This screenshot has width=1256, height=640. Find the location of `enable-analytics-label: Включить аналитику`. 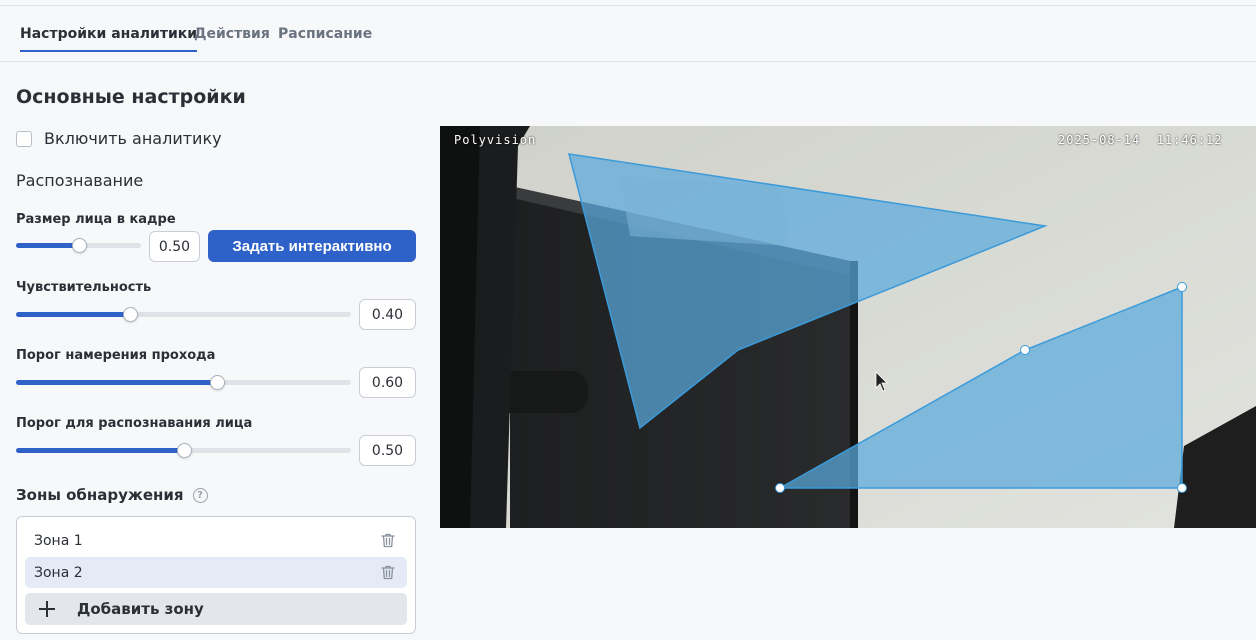

enable-analytics-label: Включить аналитику is located at coordinates (133, 138).